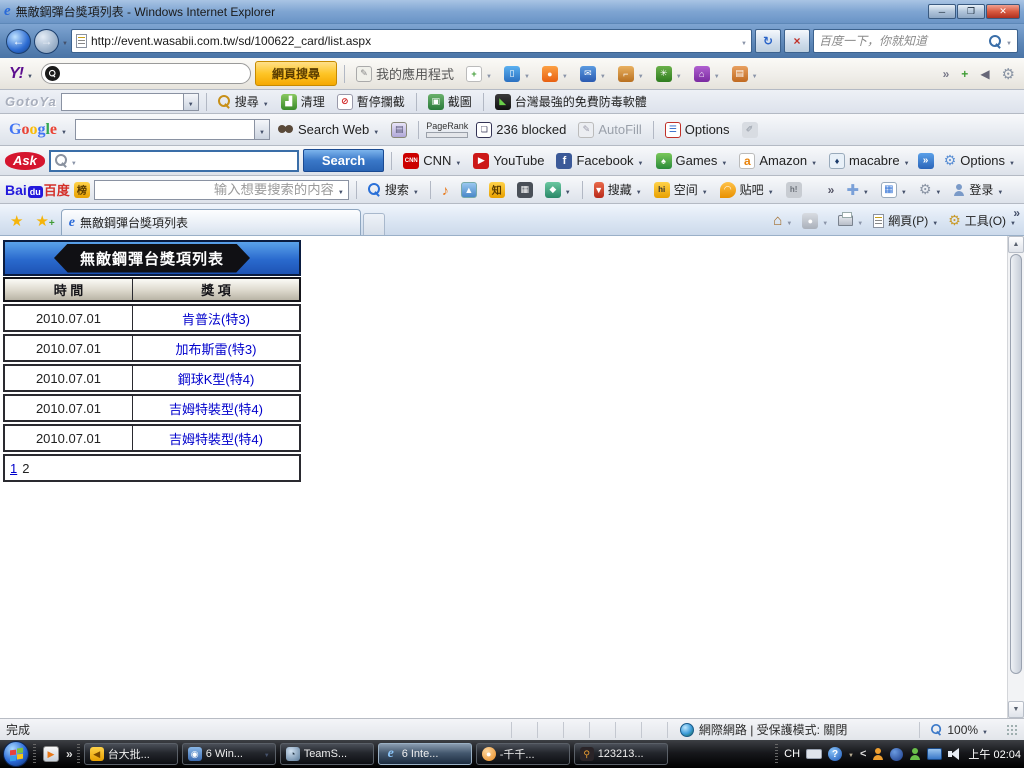 This screenshot has height=768, width=1024. I want to click on feeds-button: ●, so click(815, 221).